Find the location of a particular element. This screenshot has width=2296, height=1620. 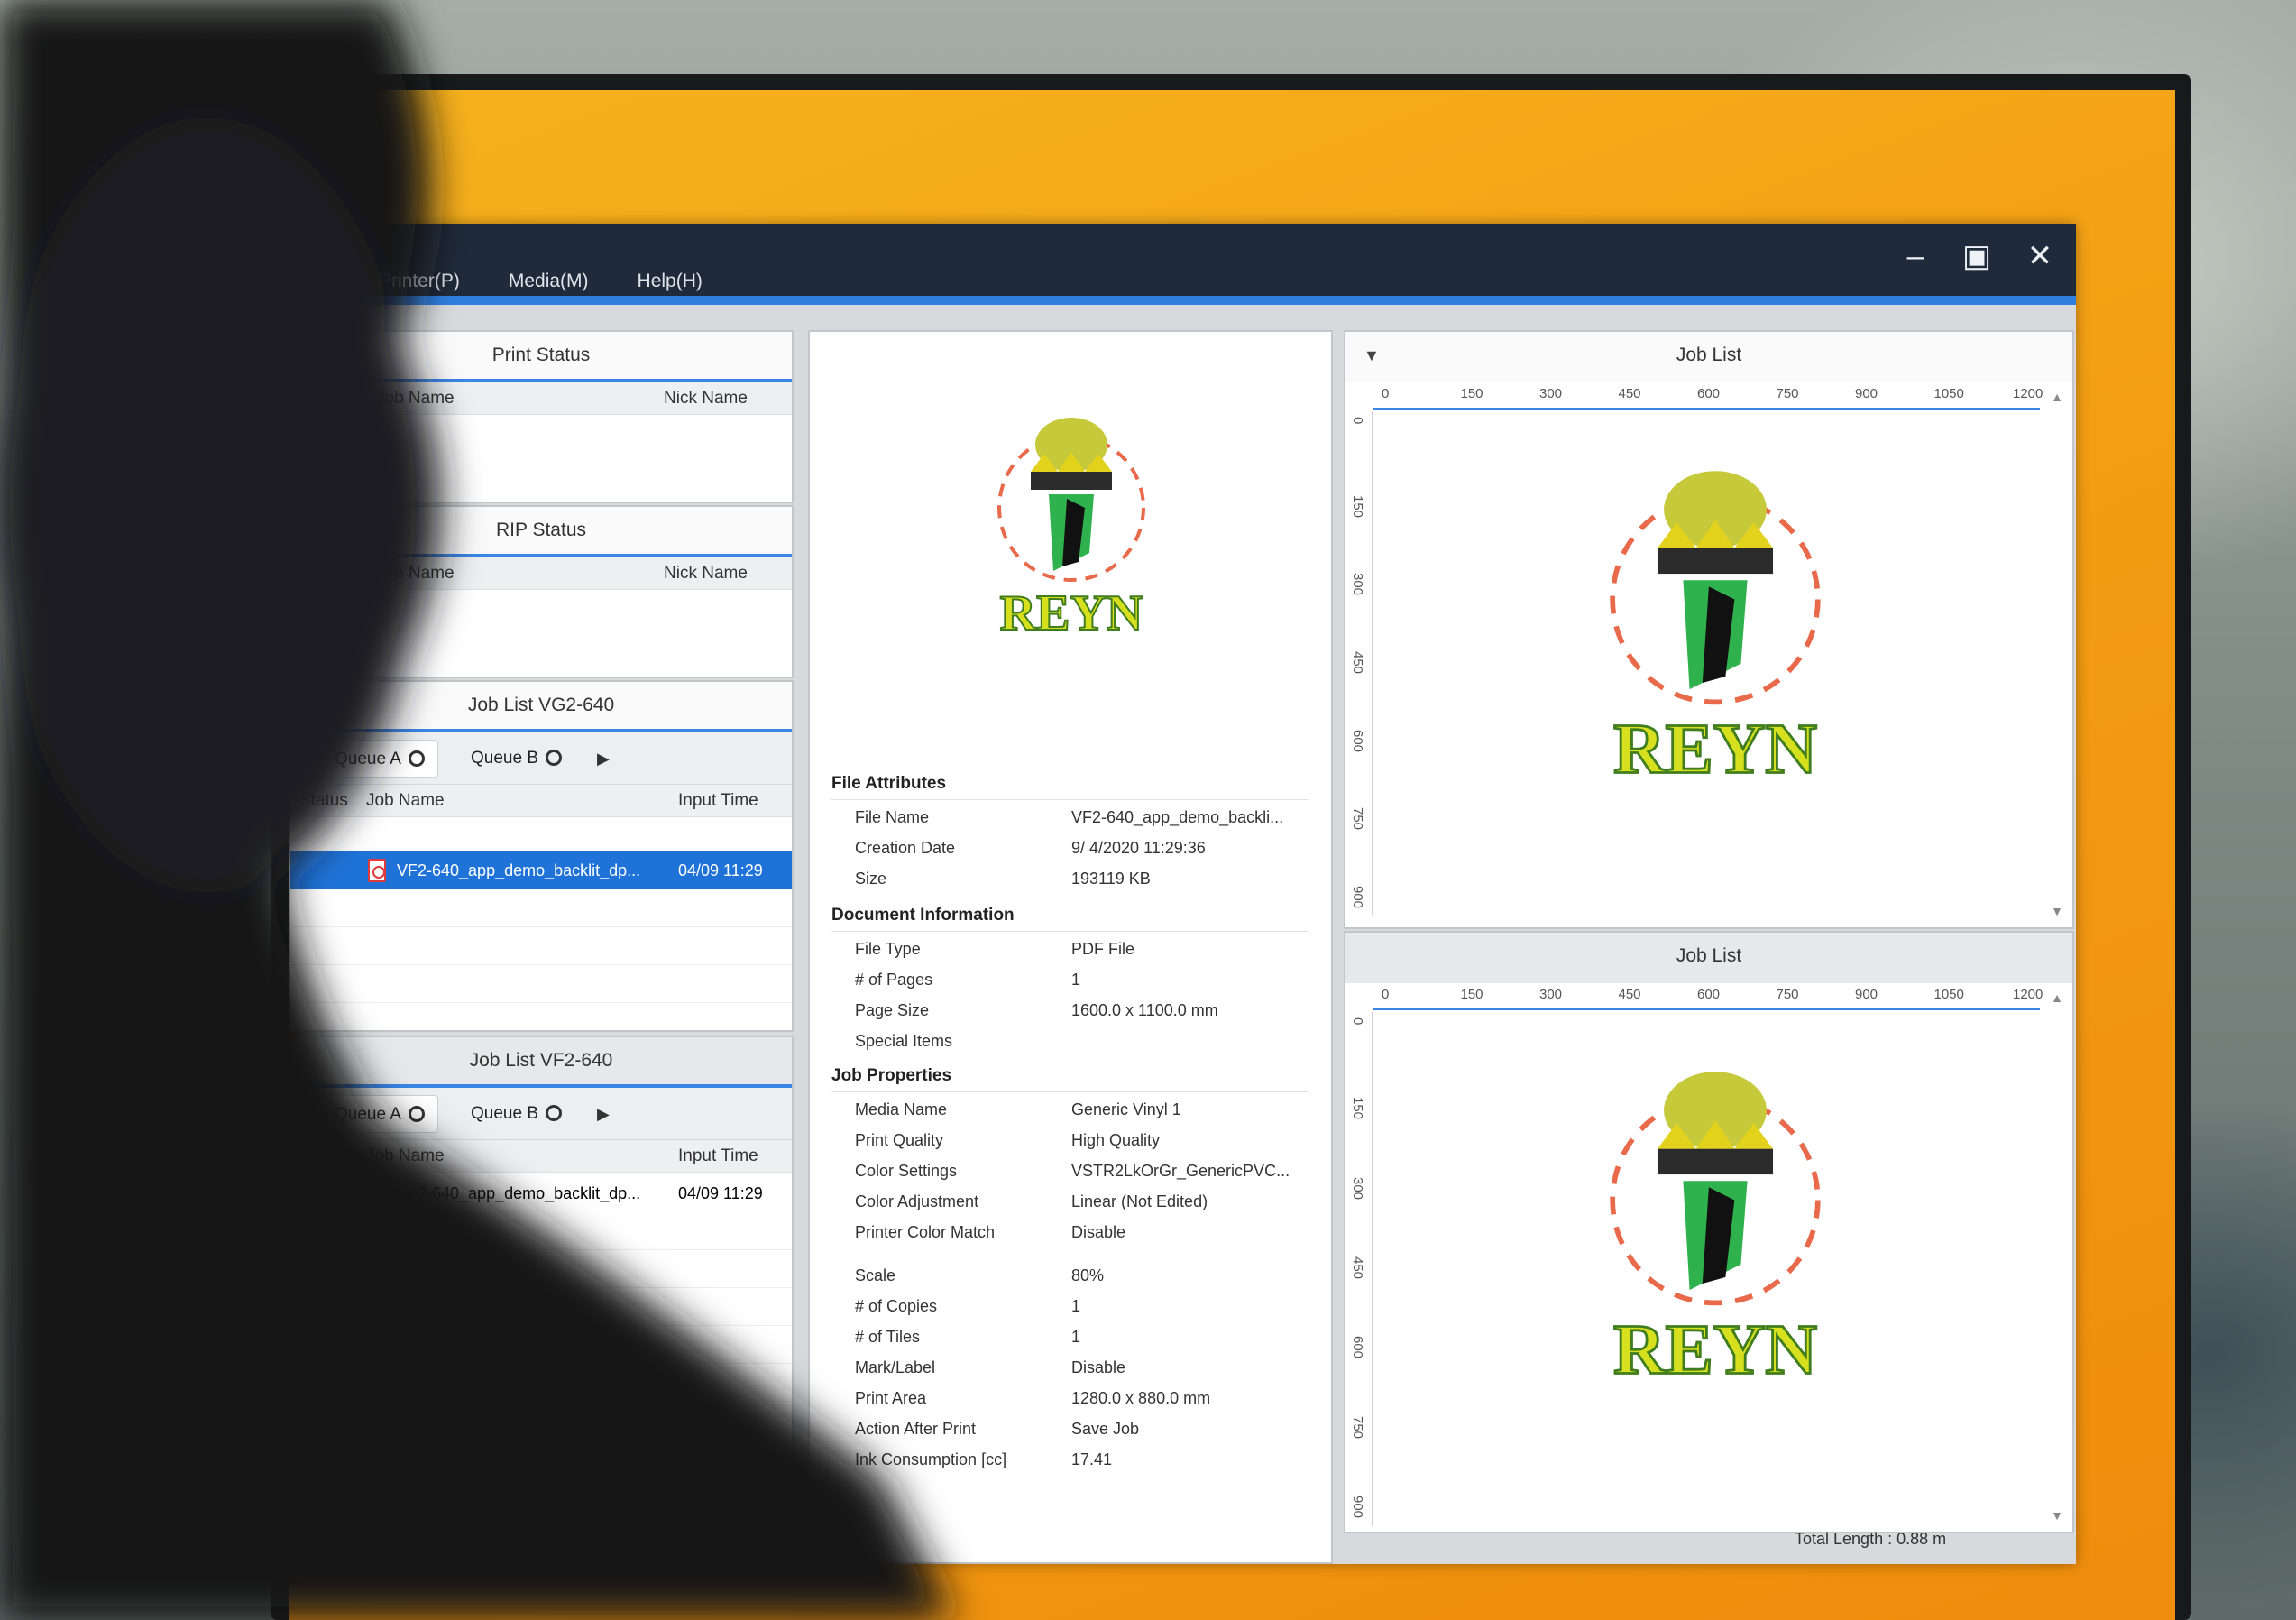

job-list-2-title: Job List VF2-640 is located at coordinates (541, 1062).